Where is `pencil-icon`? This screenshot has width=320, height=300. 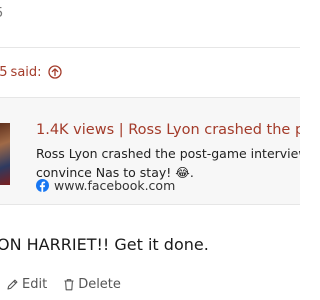 pencil-icon is located at coordinates (12, 284).